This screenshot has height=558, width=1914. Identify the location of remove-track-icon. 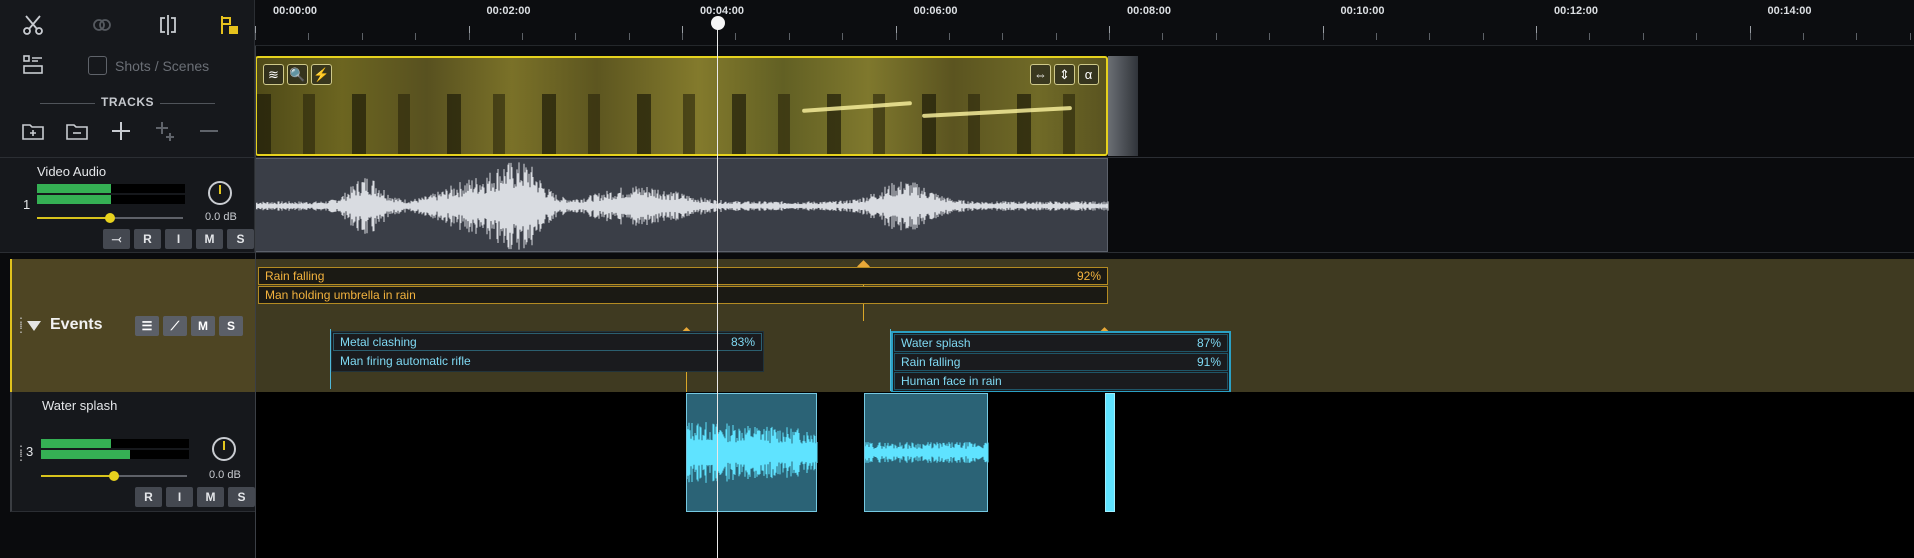
(209, 131).